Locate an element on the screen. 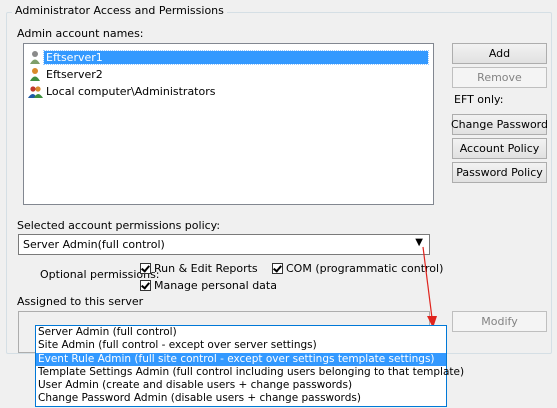 The image size is (557, 408). remove-button: Remove is located at coordinates (499, 77).